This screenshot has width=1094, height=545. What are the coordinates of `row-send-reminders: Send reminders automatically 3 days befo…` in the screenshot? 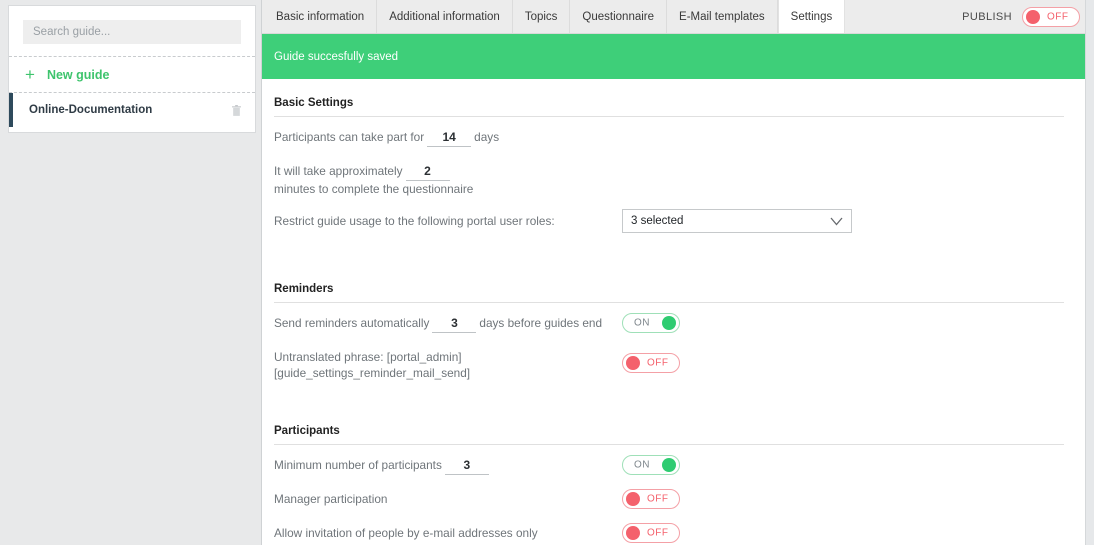 It's located at (669, 324).